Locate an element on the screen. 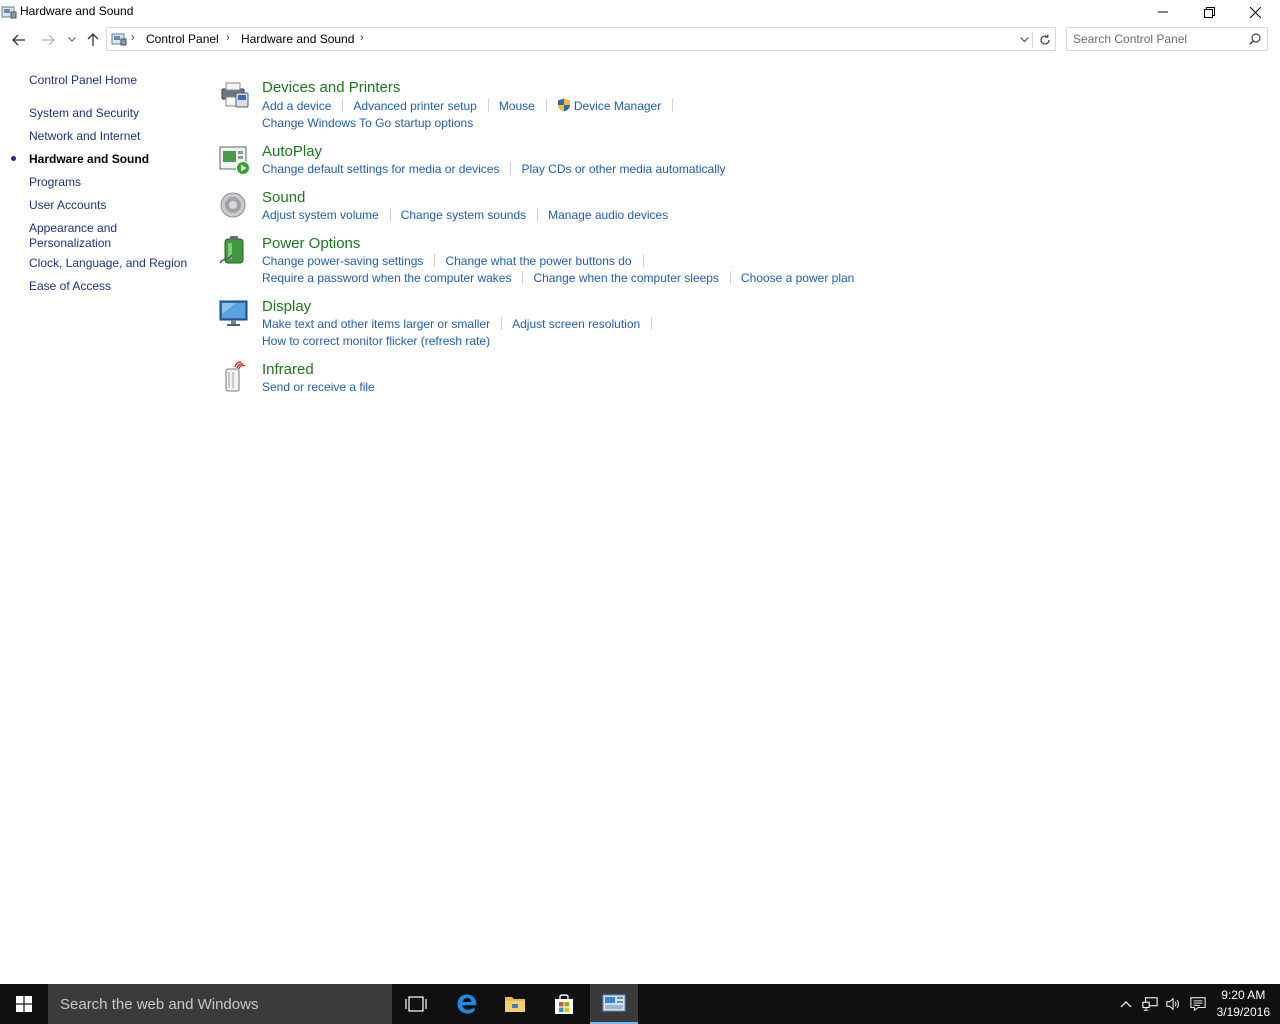 The height and width of the screenshot is (1024, 1280). current-section-bullet-icon is located at coordinates (13, 158).